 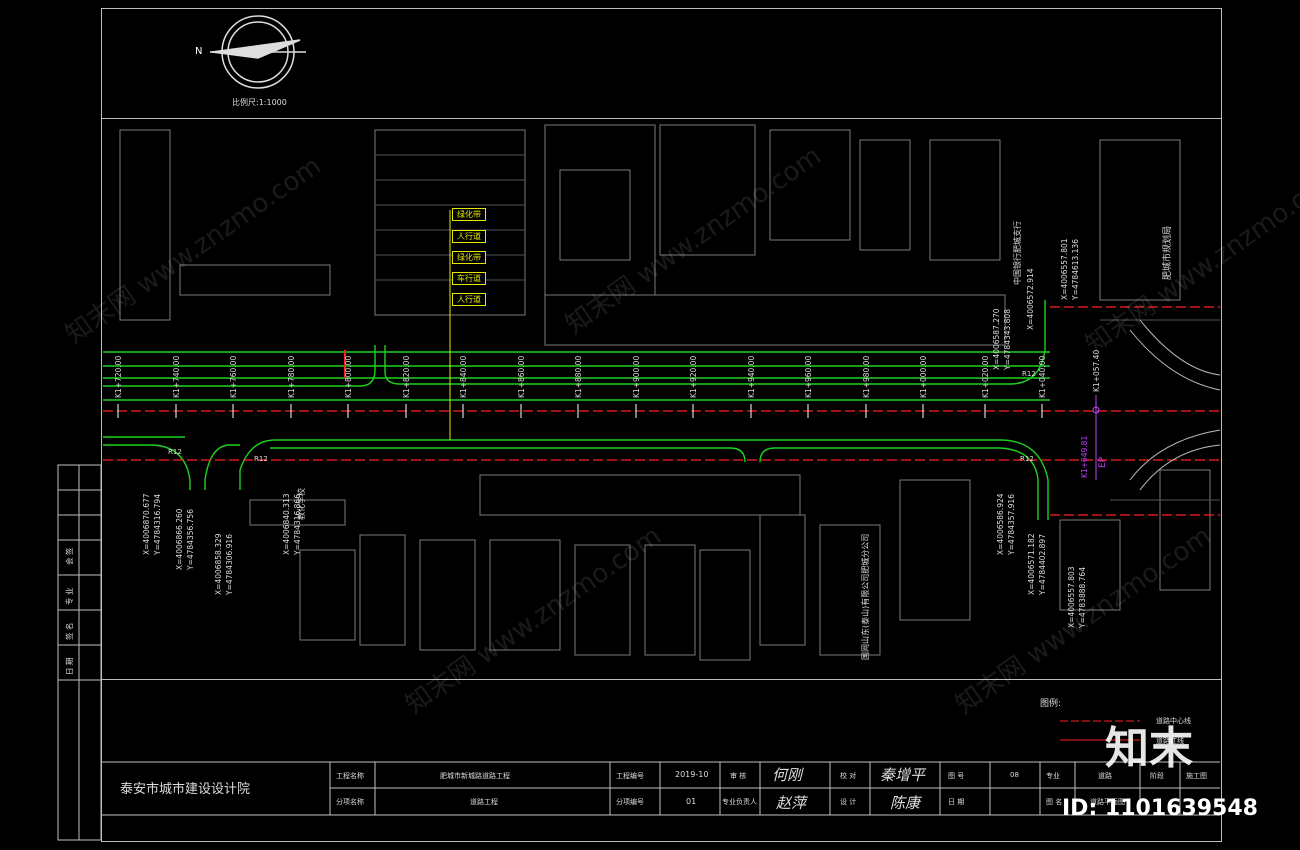 What do you see at coordinates (866, 376) in the screenshot?
I see `station-label: K1+980.00` at bounding box center [866, 376].